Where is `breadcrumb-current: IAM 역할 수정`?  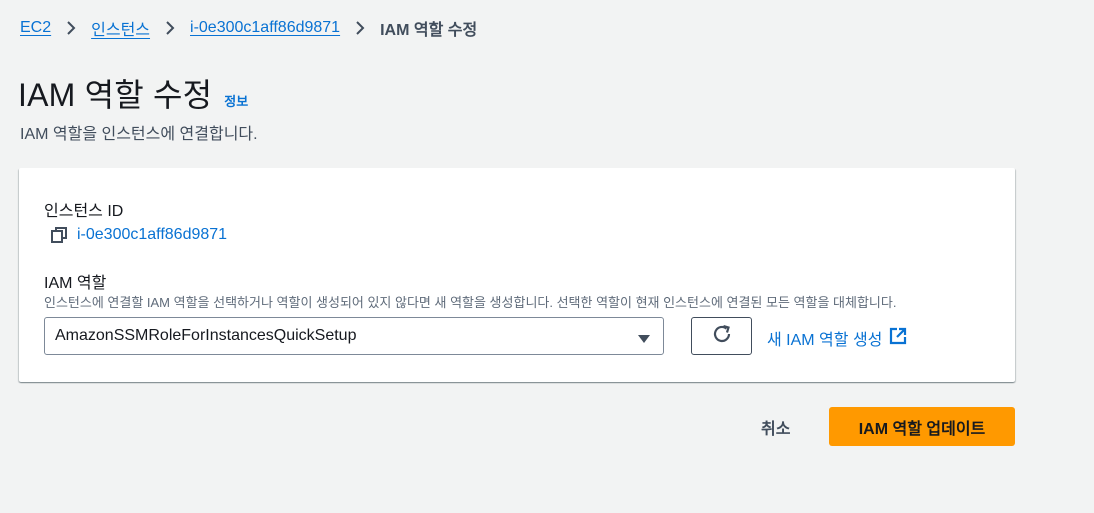
breadcrumb-current: IAM 역할 수정 is located at coordinates (429, 30).